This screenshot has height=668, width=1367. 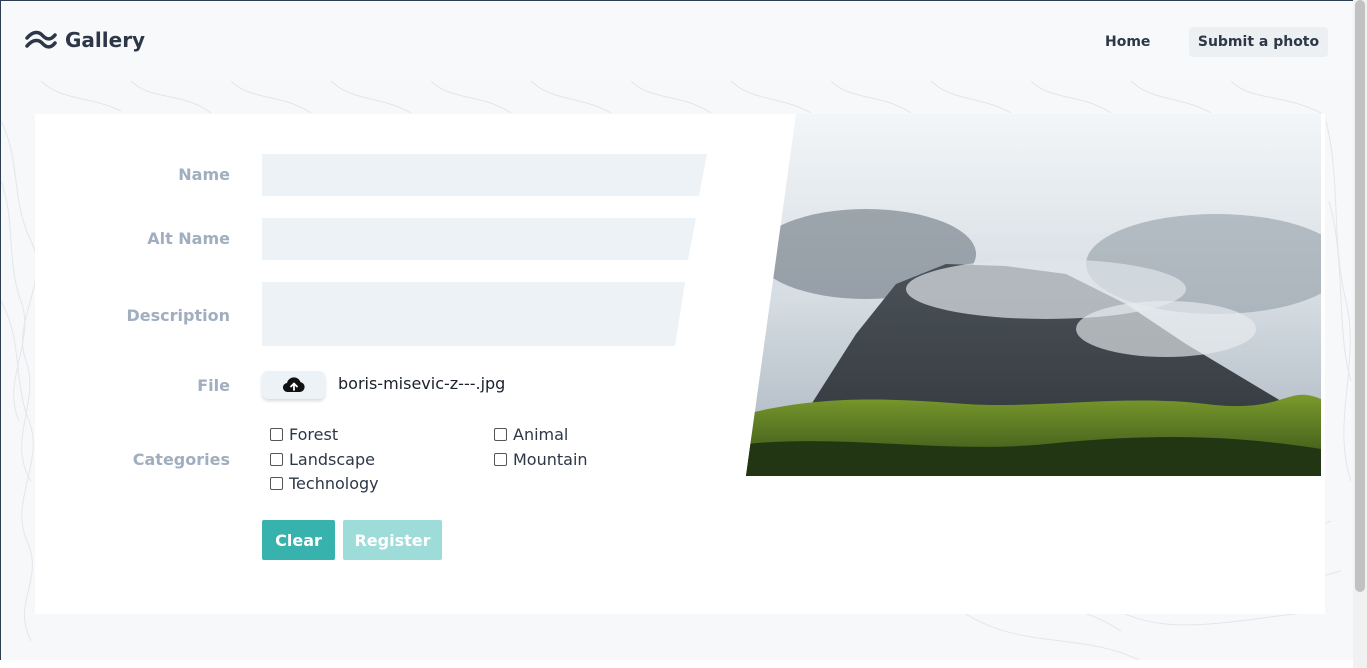 What do you see at coordinates (422, 383) in the screenshot?
I see `selected-file-name: boris-misevic-z---.jpg` at bounding box center [422, 383].